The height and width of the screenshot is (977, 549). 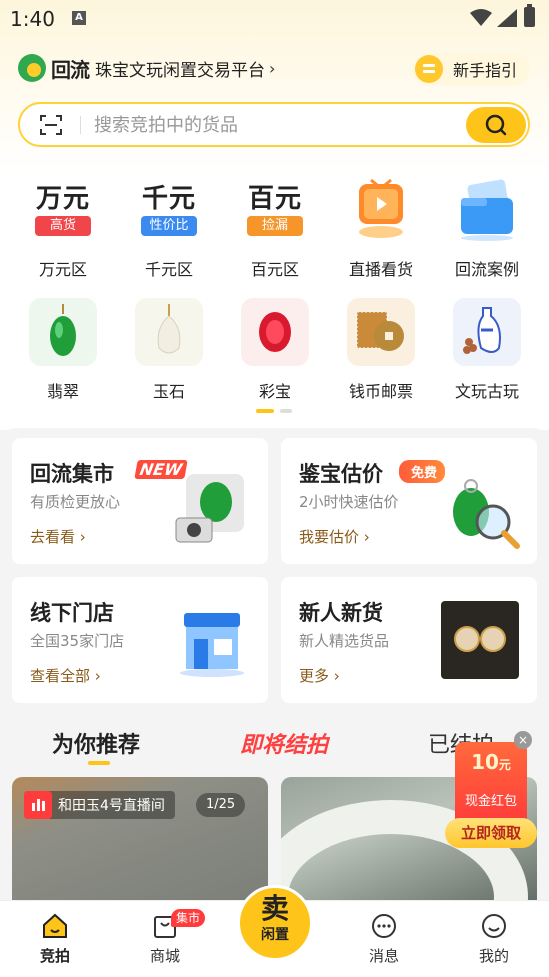 I want to click on card-market: 回流集市 NEW 有质检更放心 去看看 ›, so click(x=140, y=501).